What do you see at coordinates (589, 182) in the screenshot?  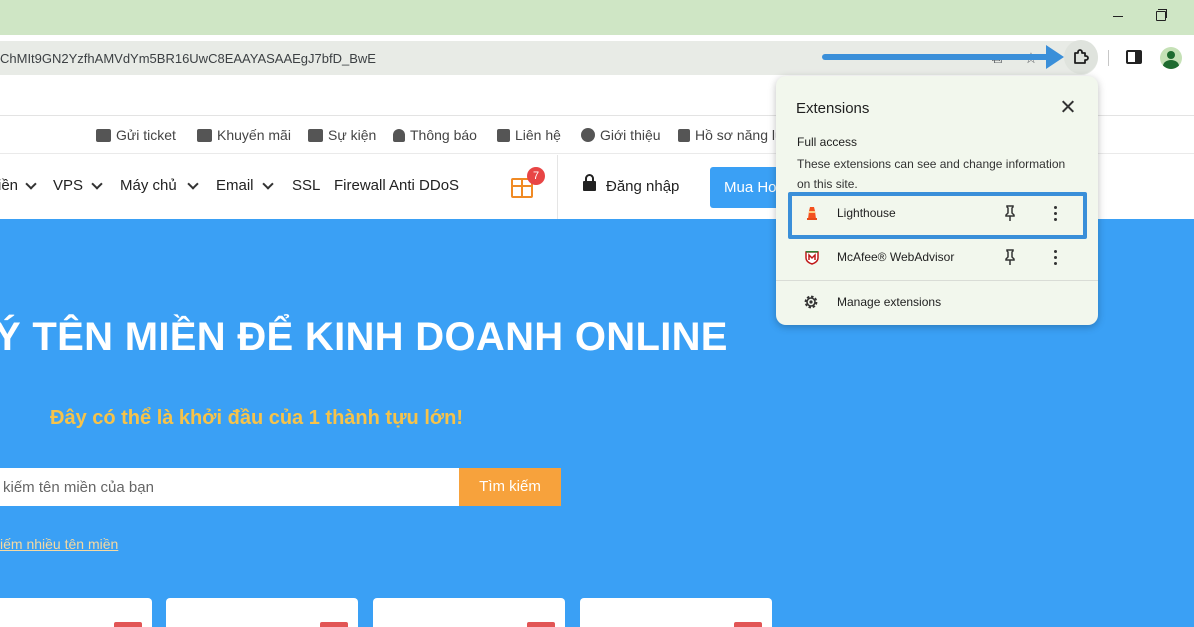 I see `lock-icon` at bounding box center [589, 182].